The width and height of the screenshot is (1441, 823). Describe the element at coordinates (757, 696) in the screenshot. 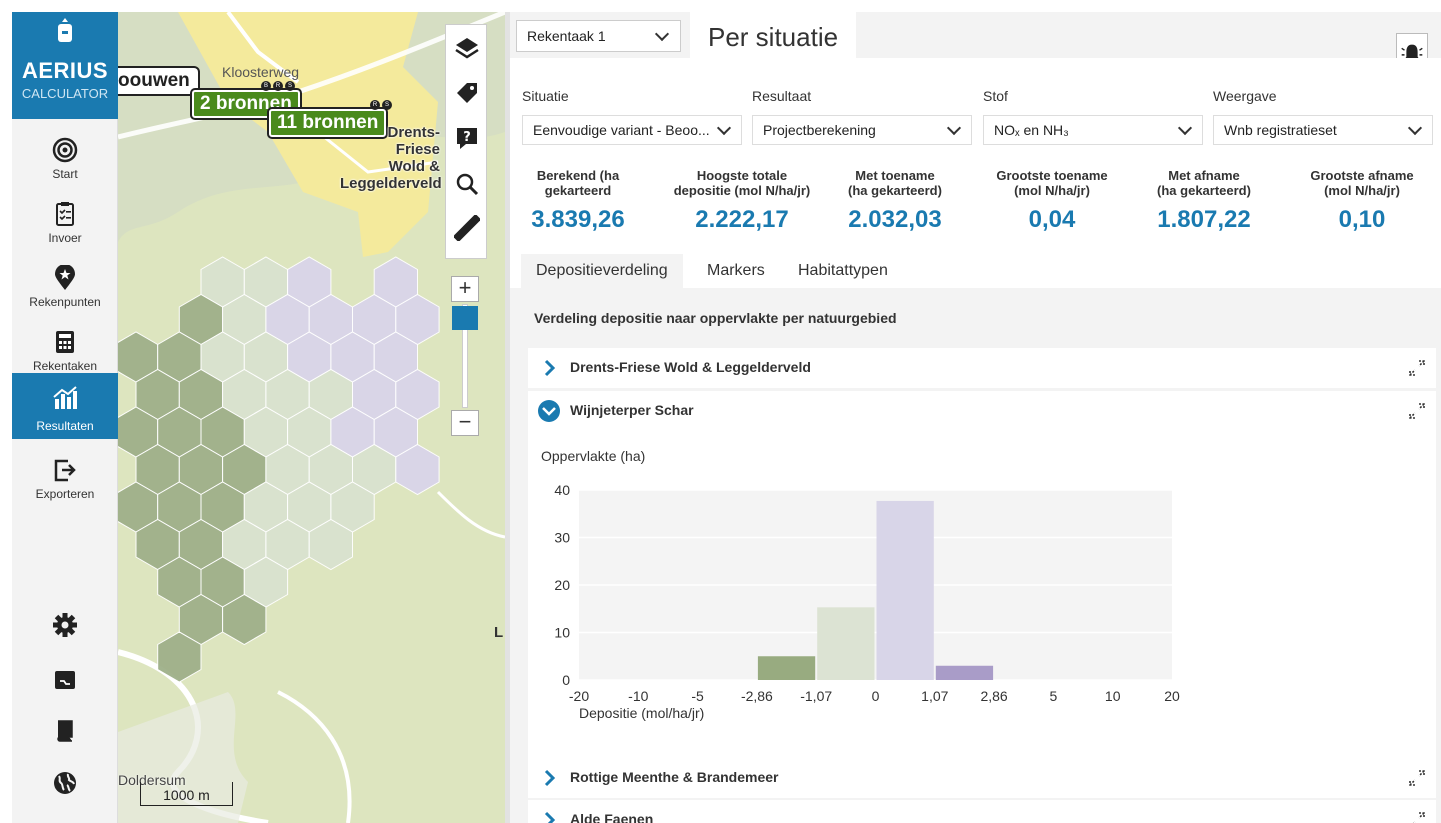

I see `x-tick-label: -2,86` at that location.